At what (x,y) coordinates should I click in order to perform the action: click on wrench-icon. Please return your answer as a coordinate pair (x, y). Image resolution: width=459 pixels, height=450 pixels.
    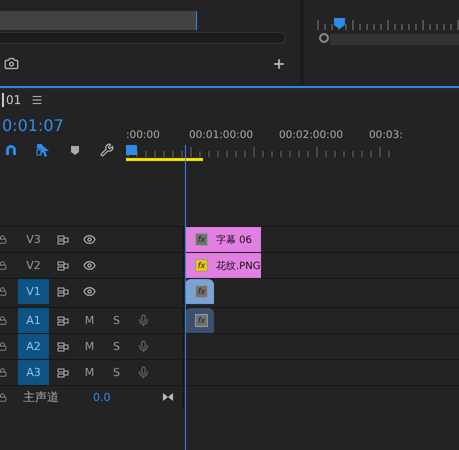
    Looking at the image, I should click on (107, 150).